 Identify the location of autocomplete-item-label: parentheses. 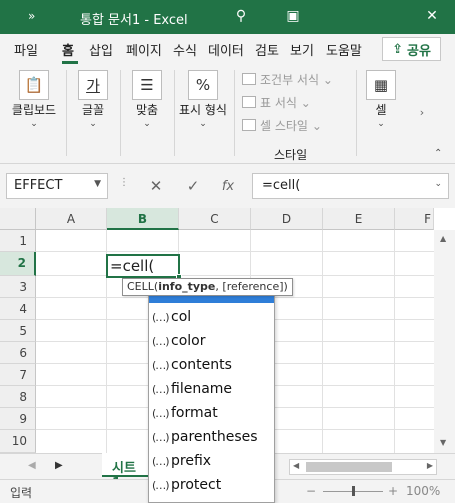
(214, 437).